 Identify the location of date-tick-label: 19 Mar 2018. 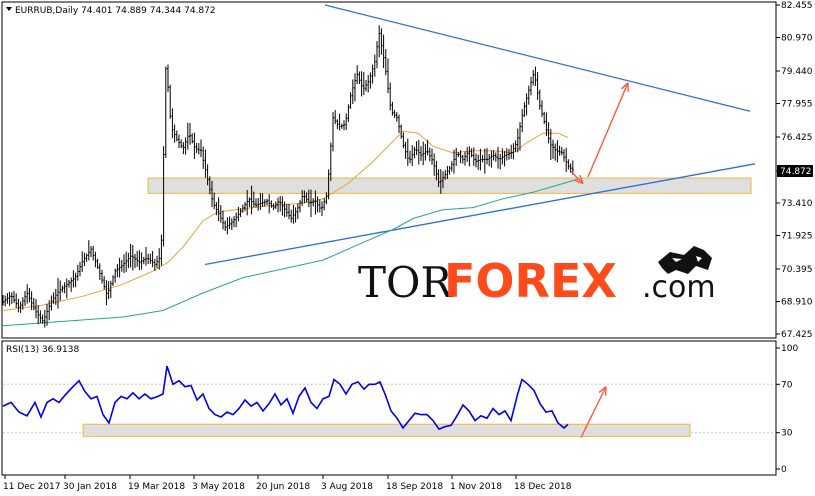
(156, 487).